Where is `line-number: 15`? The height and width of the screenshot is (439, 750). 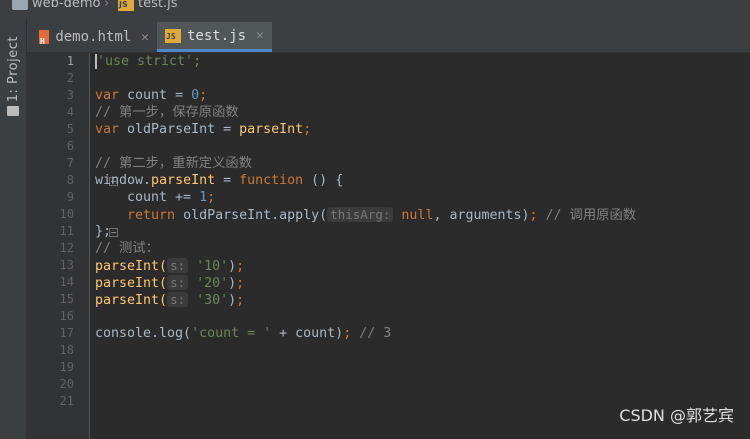
line-number: 15 is located at coordinates (66, 299).